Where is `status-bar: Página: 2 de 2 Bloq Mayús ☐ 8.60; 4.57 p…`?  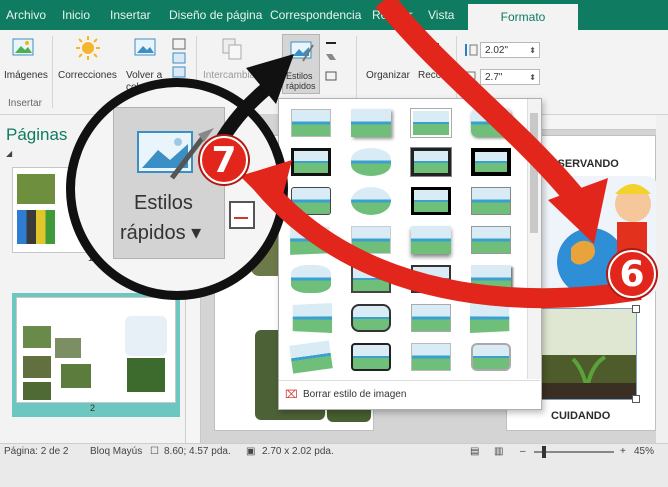
status-bar: Página: 2 de 2 Bloq Mayús ☐ 8.60; 4.57 p… is located at coordinates (334, 465).